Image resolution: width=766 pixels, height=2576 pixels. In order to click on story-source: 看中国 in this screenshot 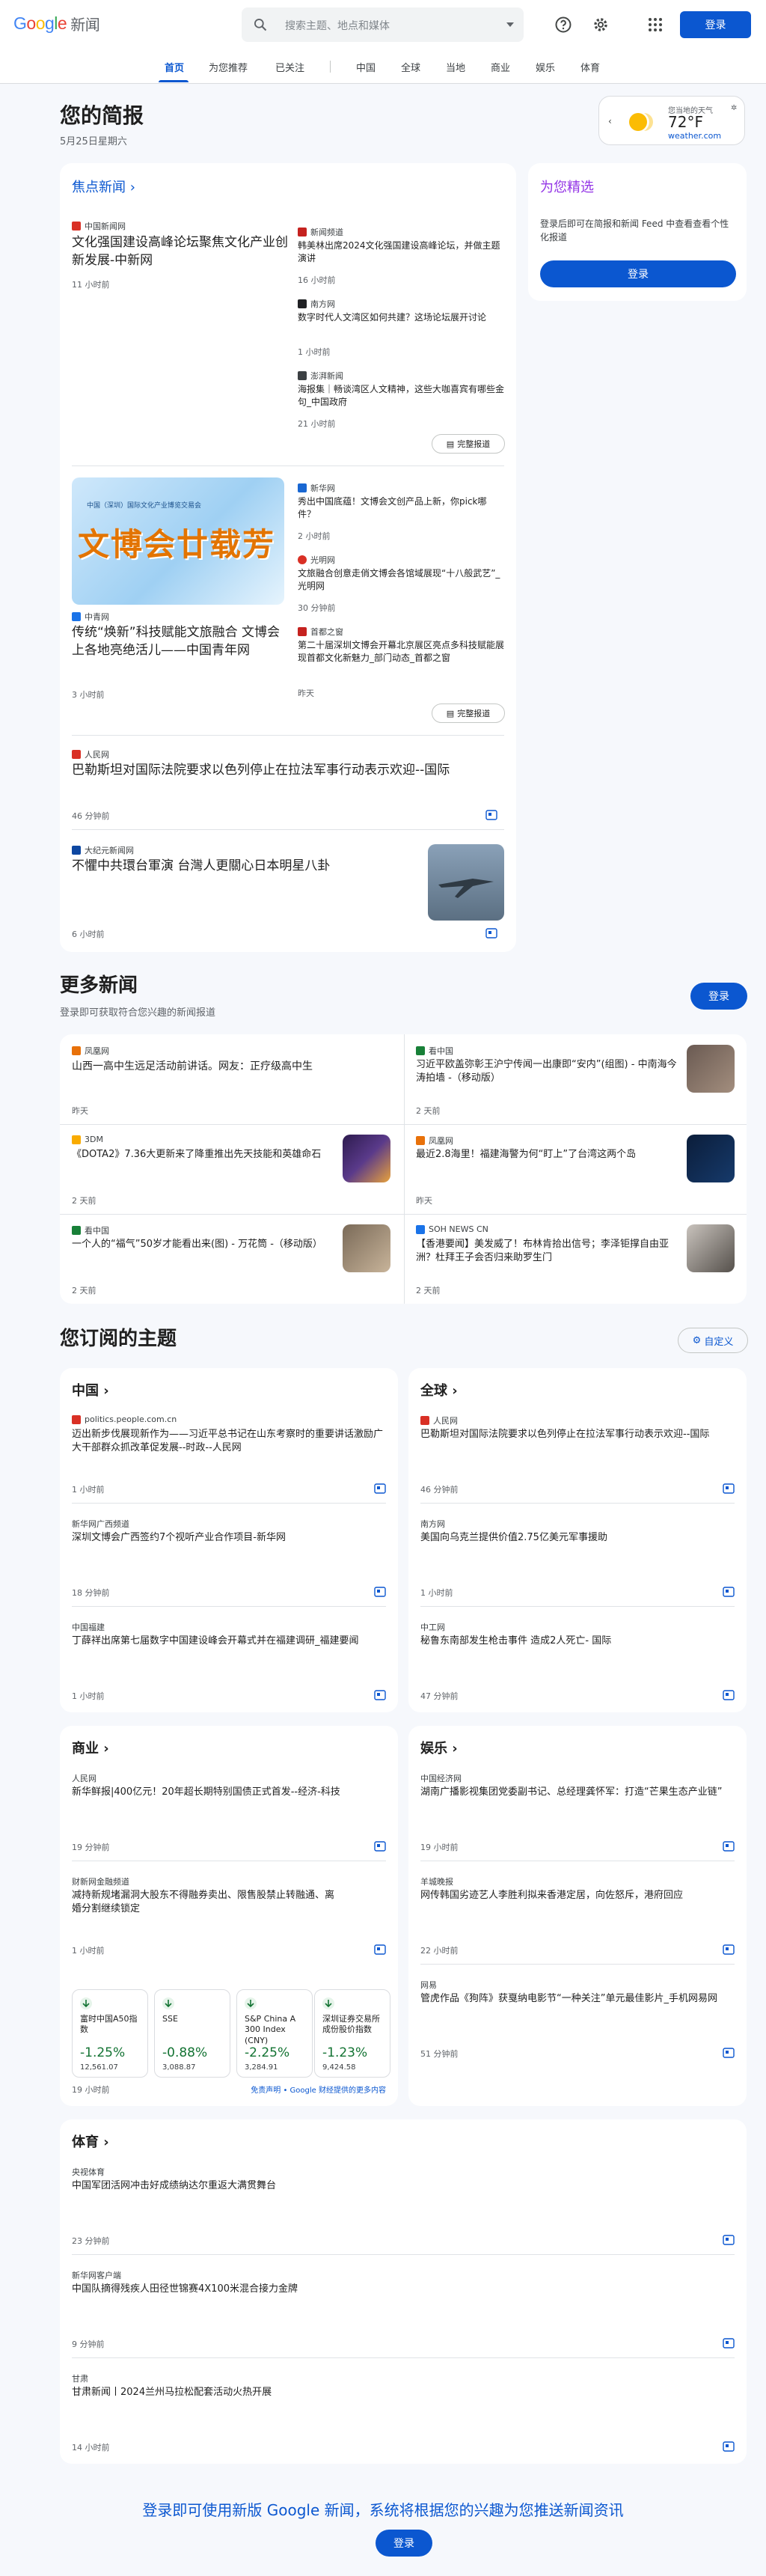, I will do `click(90, 1230)`.